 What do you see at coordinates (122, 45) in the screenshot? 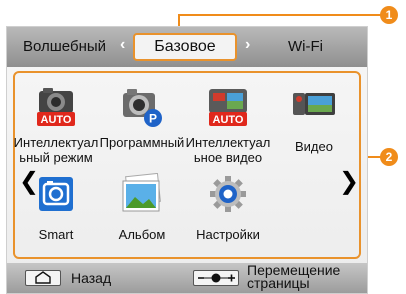
I see `tab-left-arrow-icon: ‹` at bounding box center [122, 45].